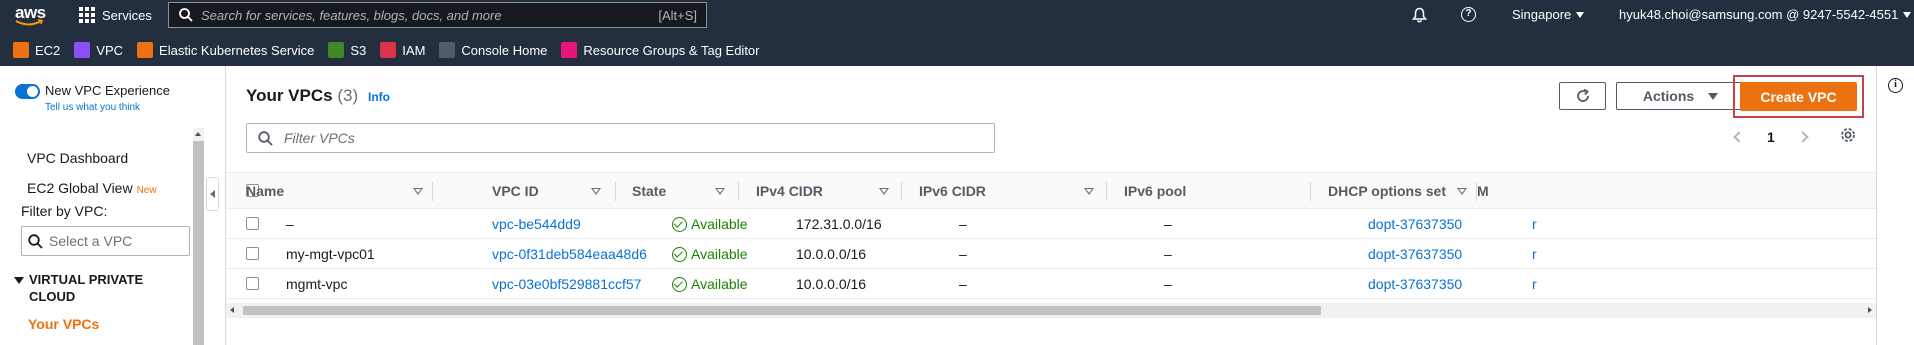  Describe the element at coordinates (212, 194) in the screenshot. I see `collapse-sidebar-handle` at that location.